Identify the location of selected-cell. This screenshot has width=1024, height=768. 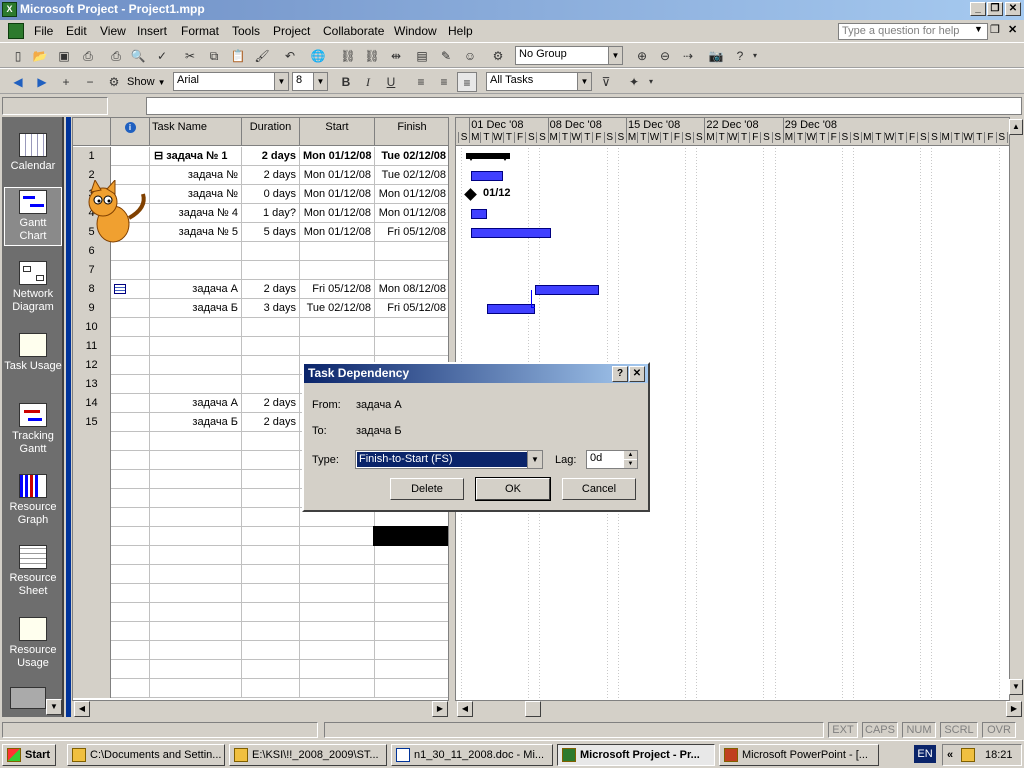
(410, 536).